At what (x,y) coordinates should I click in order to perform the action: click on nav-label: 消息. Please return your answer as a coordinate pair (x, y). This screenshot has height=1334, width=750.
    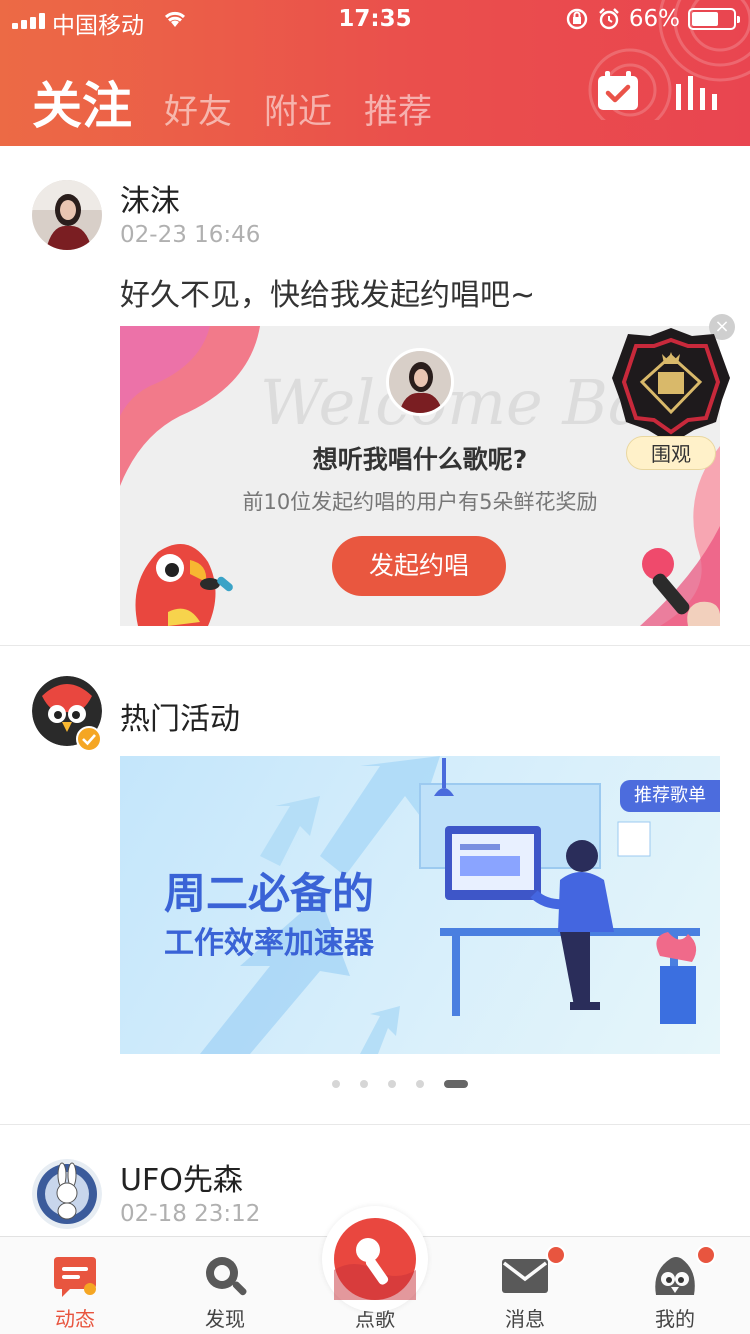
    Looking at the image, I should click on (525, 1319).